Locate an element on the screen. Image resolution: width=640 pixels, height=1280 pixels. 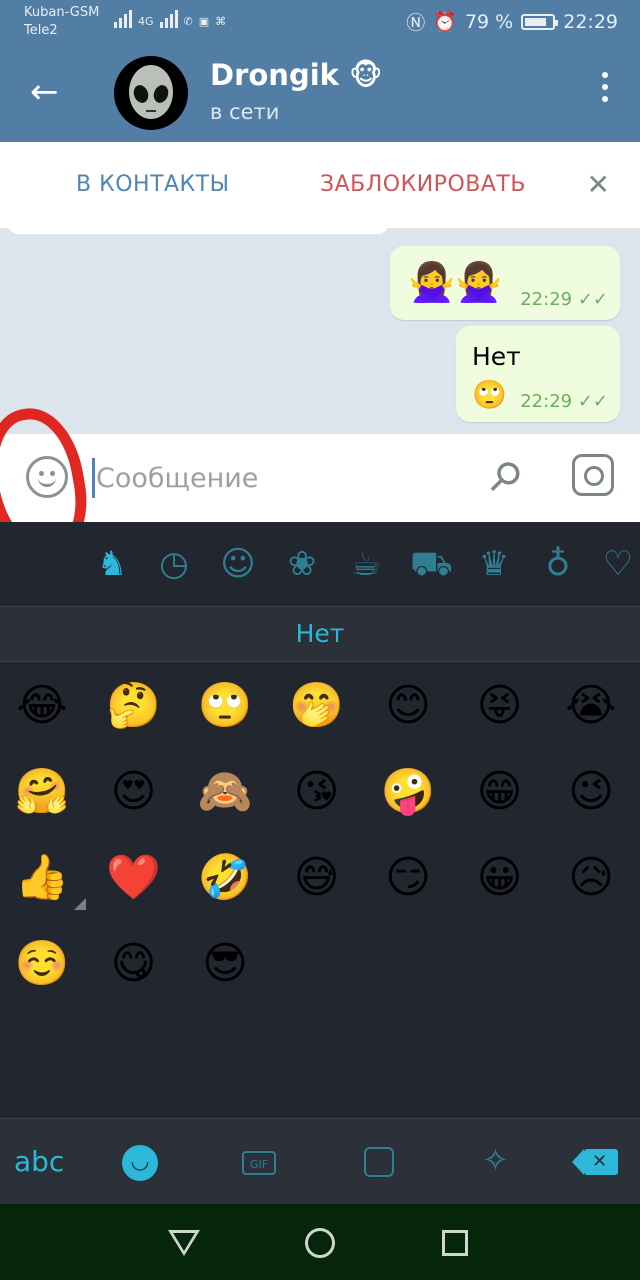
system-nav-bar is located at coordinates (320, 1242).